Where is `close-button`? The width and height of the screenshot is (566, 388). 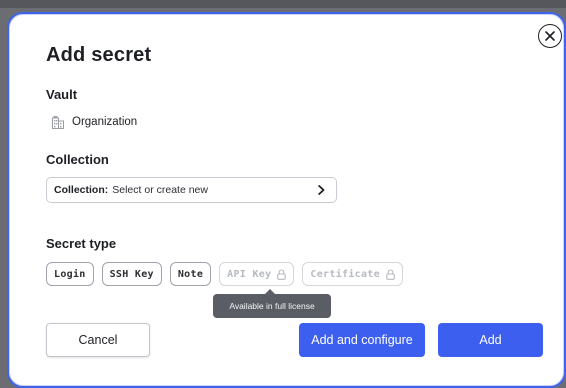 close-button is located at coordinates (550, 36).